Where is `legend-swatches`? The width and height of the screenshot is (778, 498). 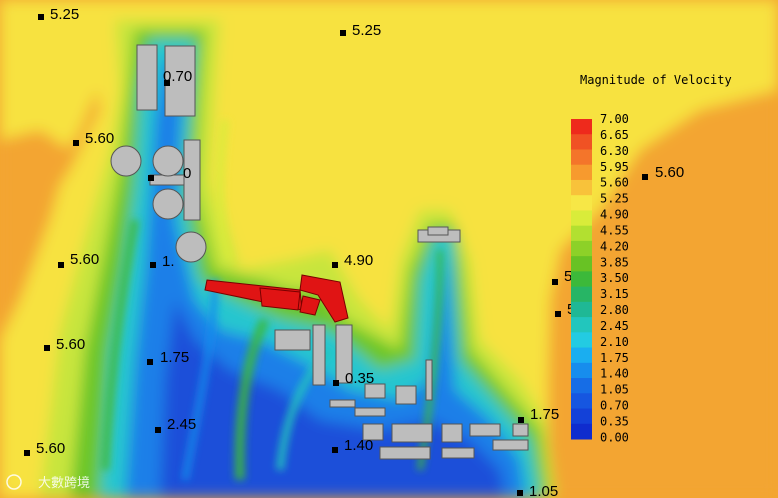
legend-swatches is located at coordinates (581, 279).